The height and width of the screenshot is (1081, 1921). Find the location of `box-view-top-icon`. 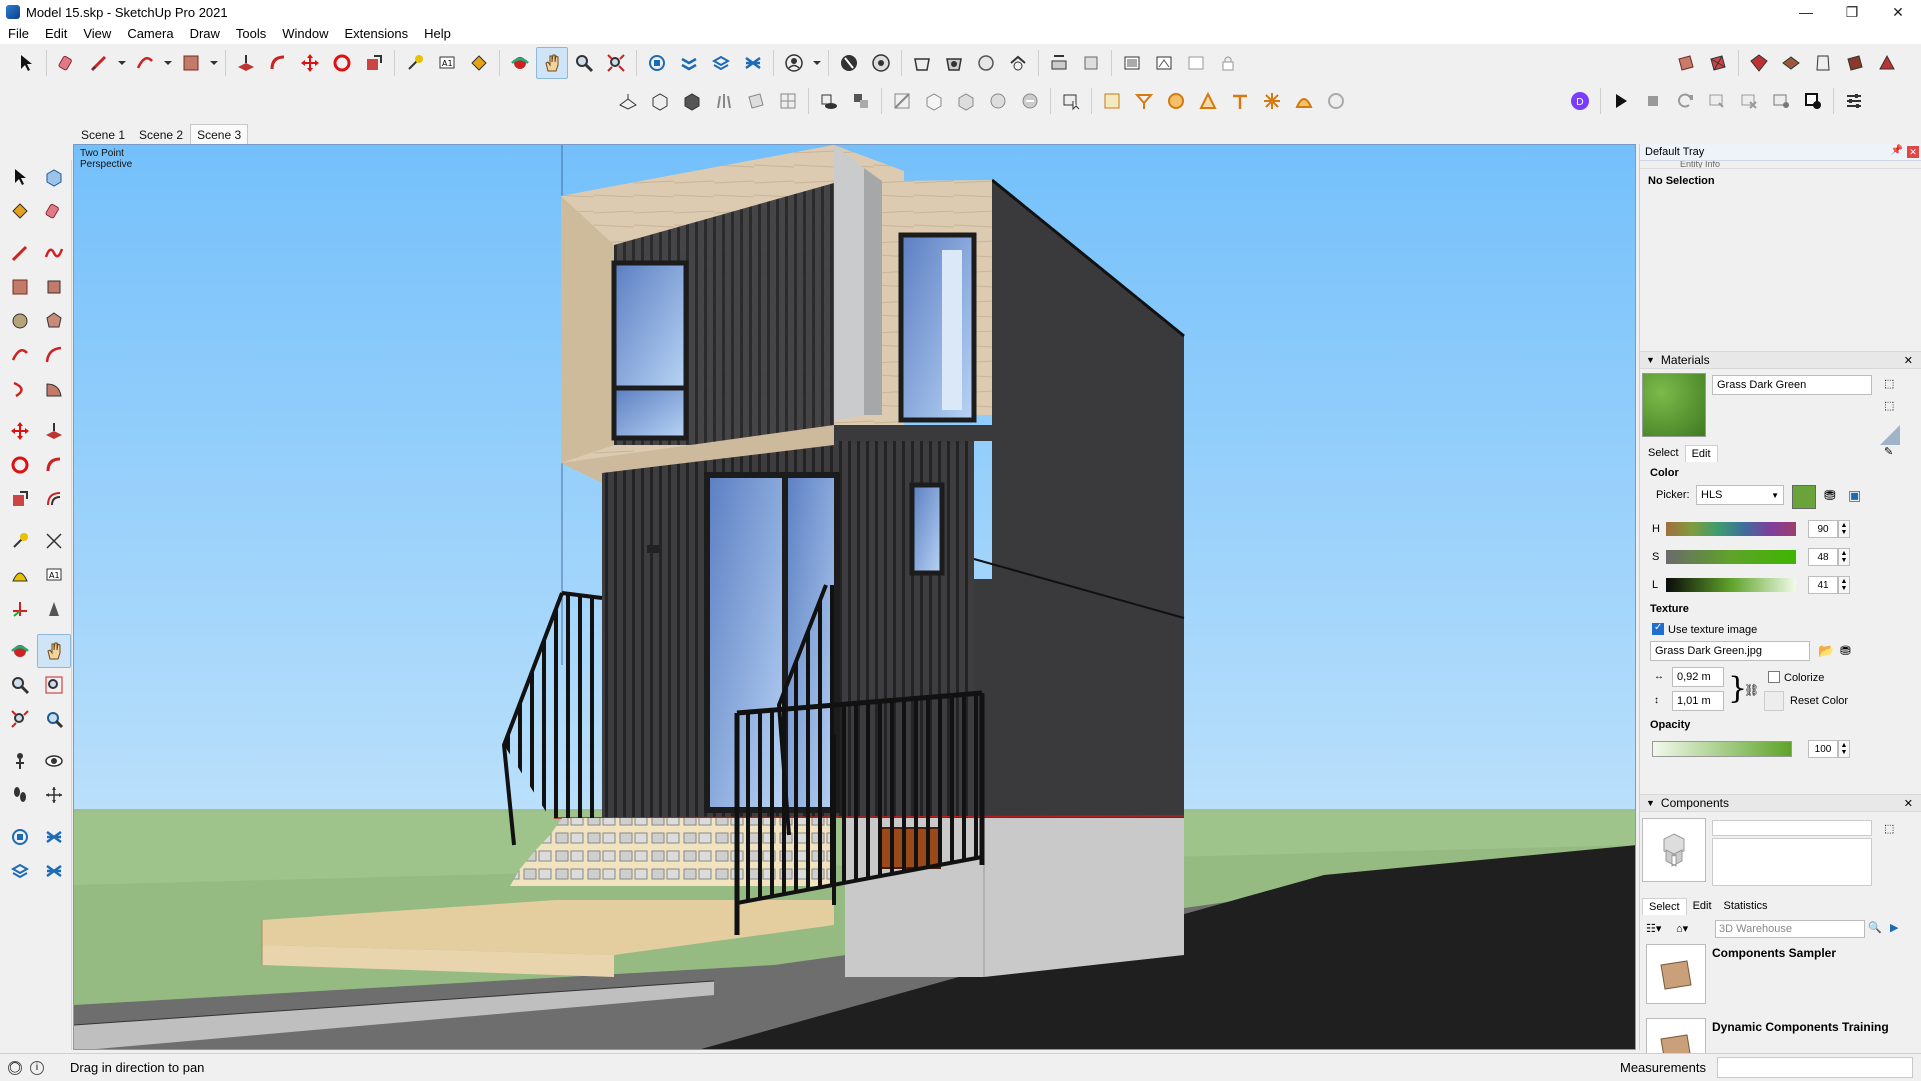

box-view-top-icon is located at coordinates (692, 101).